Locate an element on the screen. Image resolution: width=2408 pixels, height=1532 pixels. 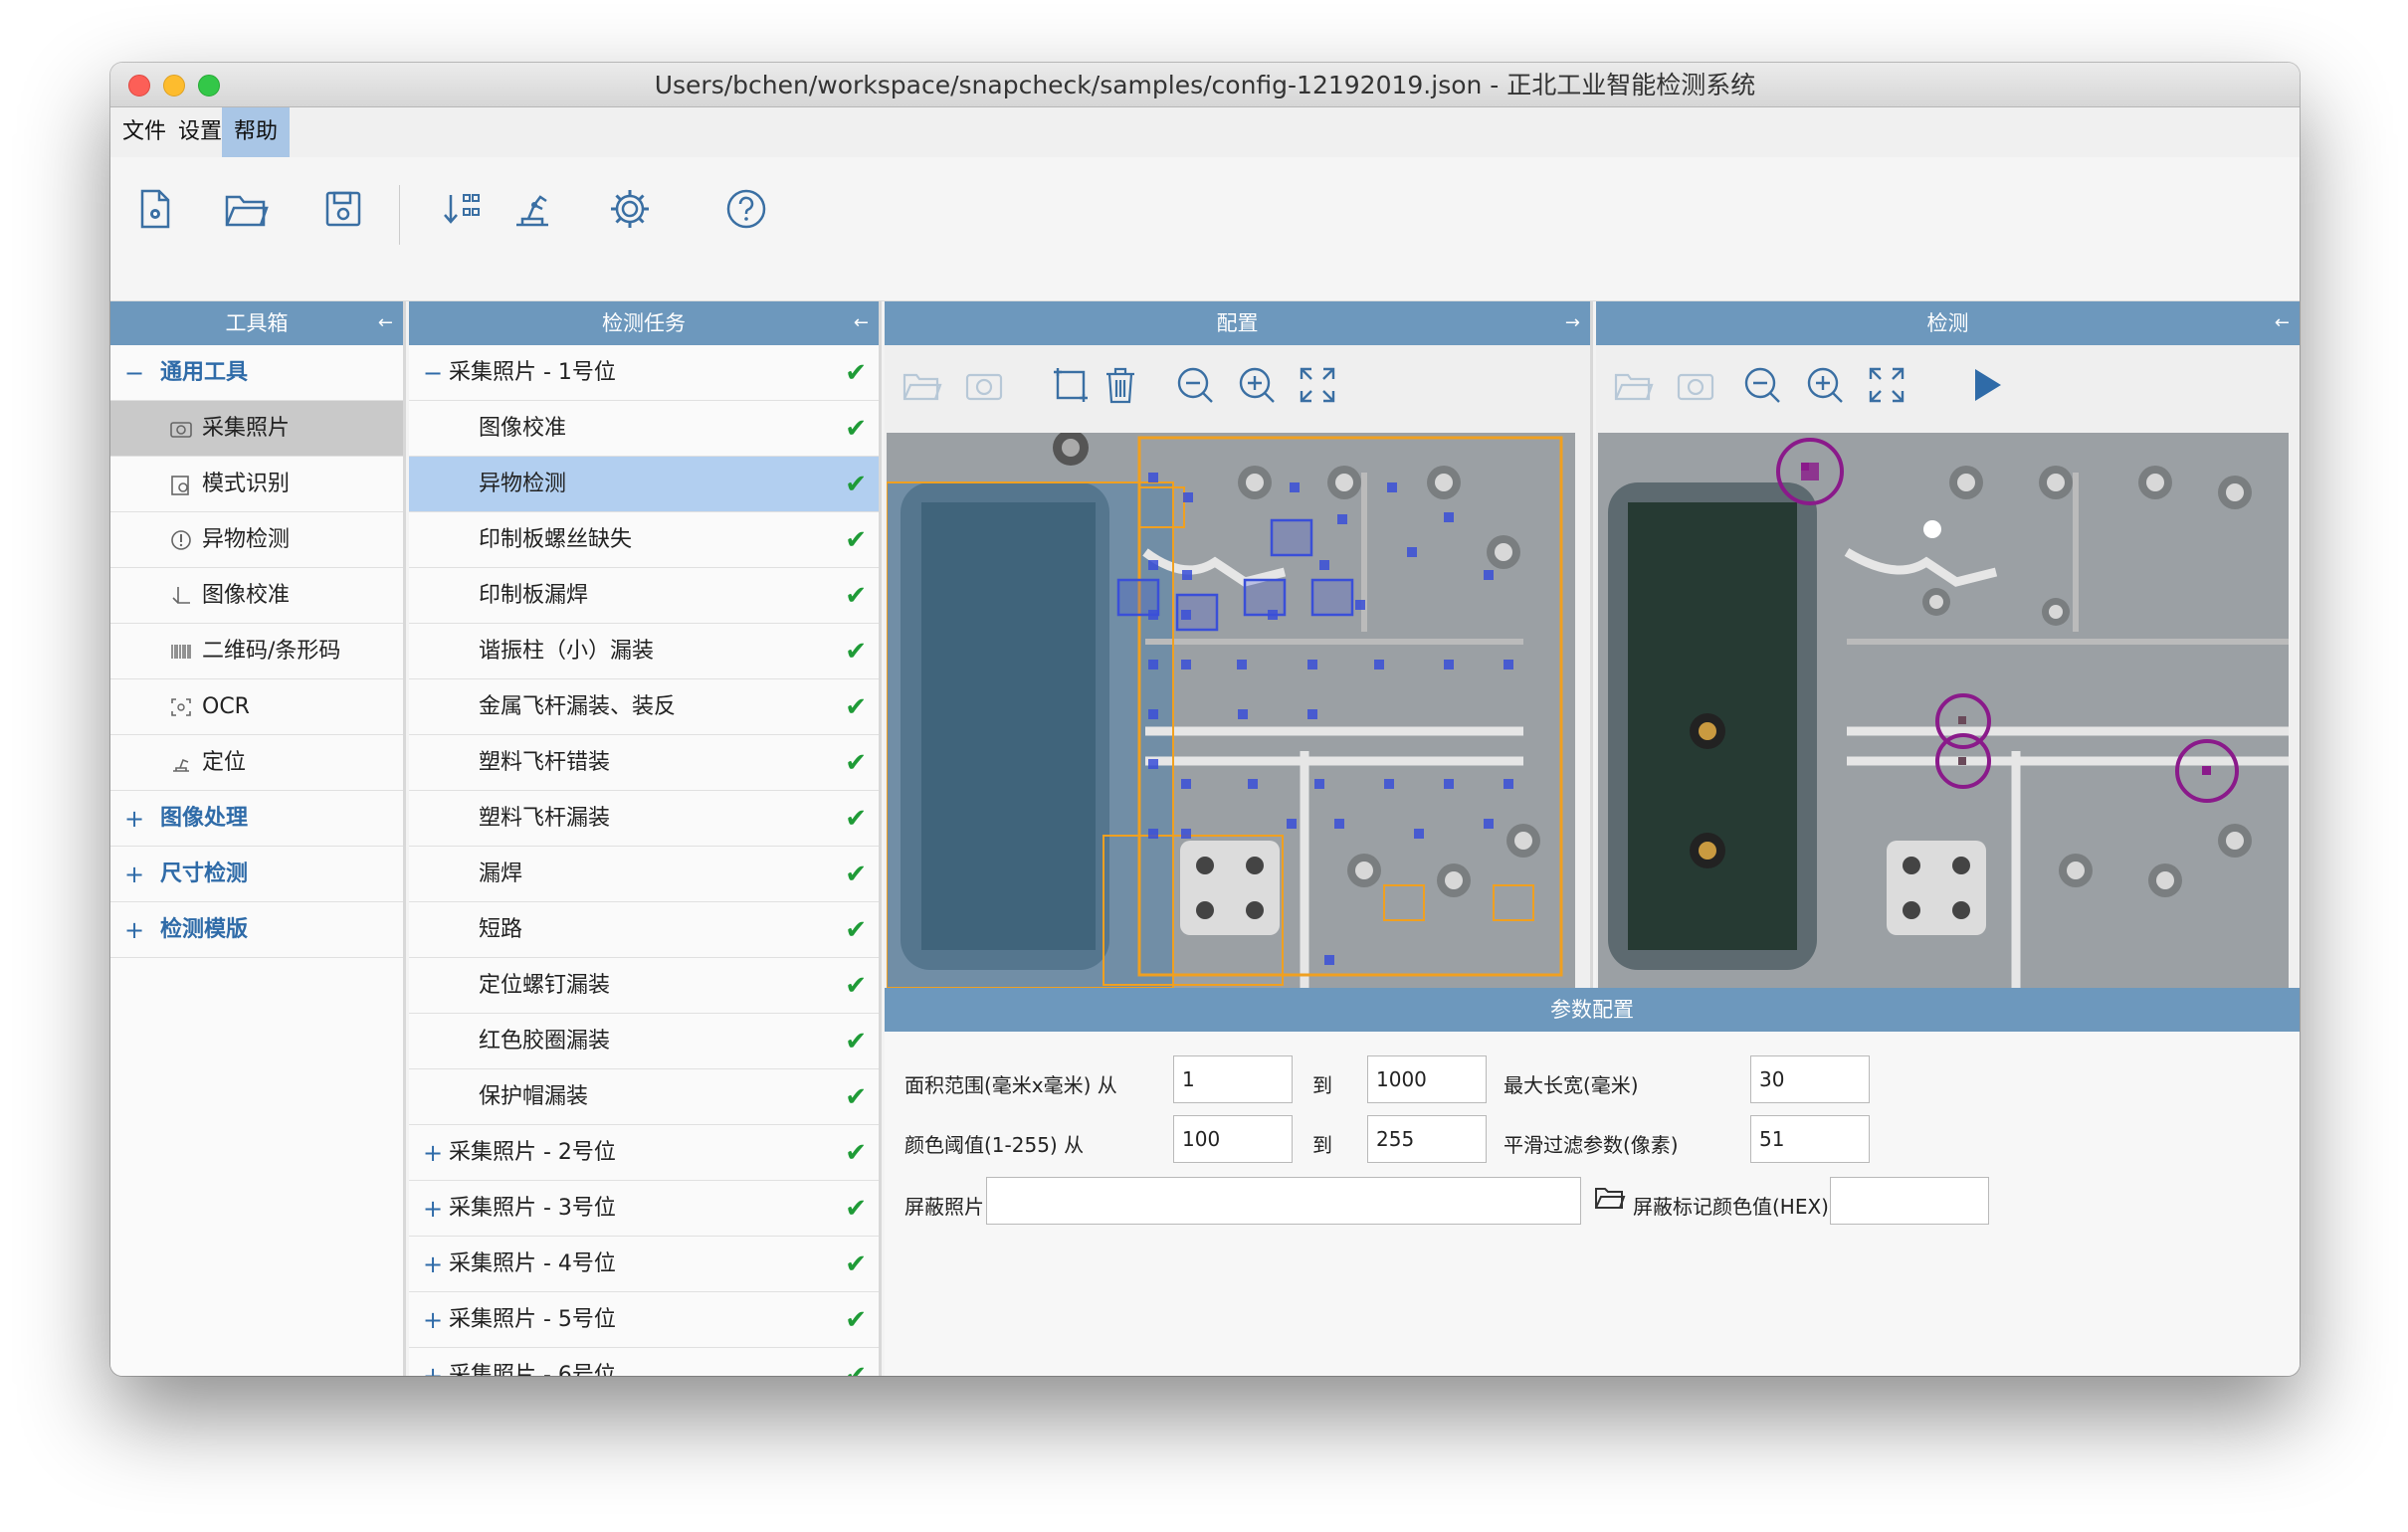
toolbox-item-barcode: 二维码/条形码 is located at coordinates (256, 652).